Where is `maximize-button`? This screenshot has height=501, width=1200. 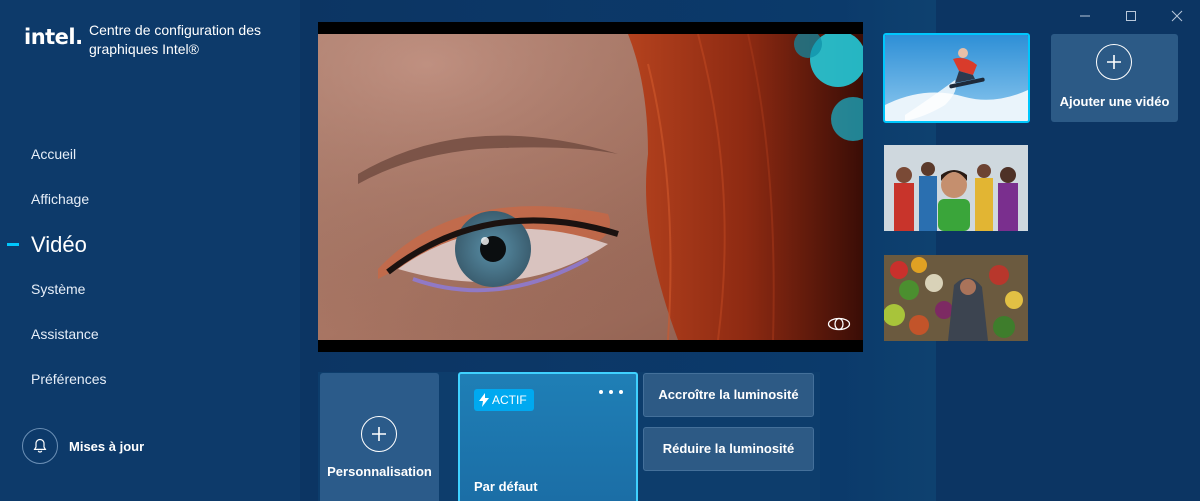 maximize-button is located at coordinates (1131, 16).